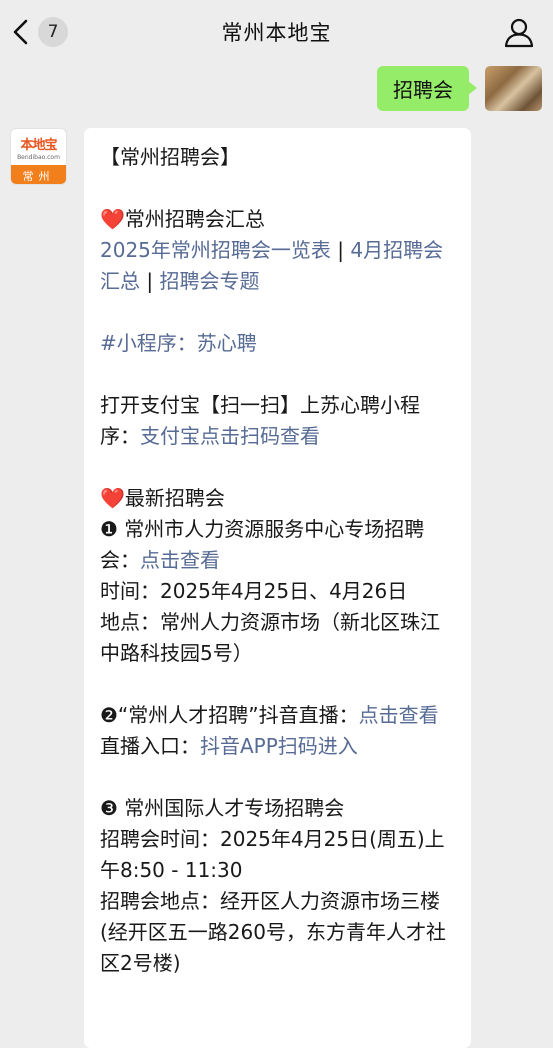  What do you see at coordinates (53, 32) in the screenshot?
I see `unread-count-badge: 7` at bounding box center [53, 32].